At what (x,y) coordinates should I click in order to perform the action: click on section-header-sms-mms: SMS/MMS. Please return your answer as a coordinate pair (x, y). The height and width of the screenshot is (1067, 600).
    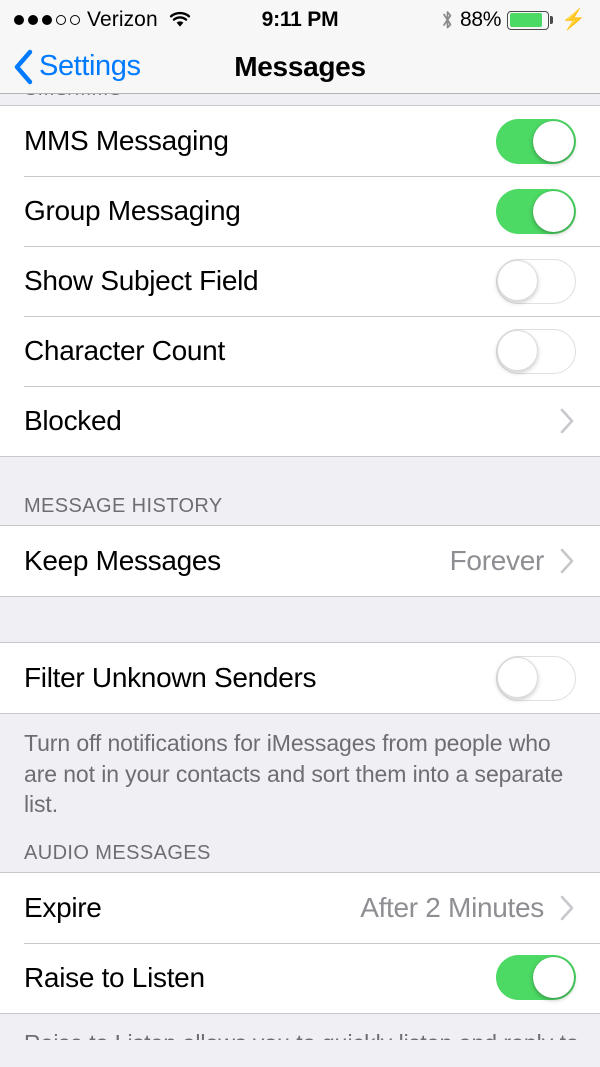
    Looking at the image, I should click on (300, 100).